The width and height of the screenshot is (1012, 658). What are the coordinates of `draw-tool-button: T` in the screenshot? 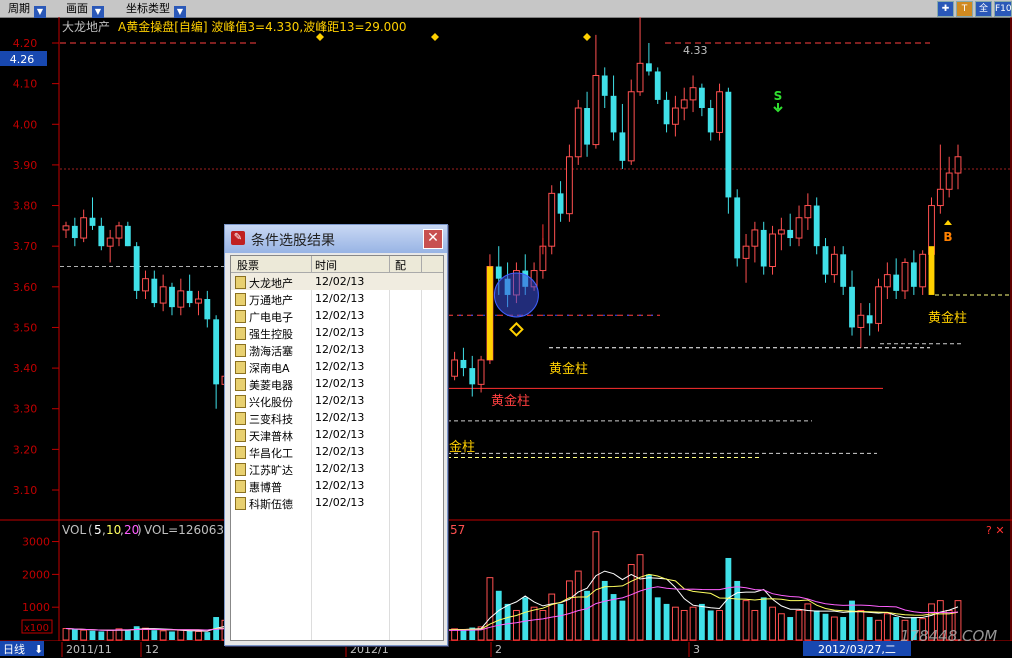 It's located at (964, 9).